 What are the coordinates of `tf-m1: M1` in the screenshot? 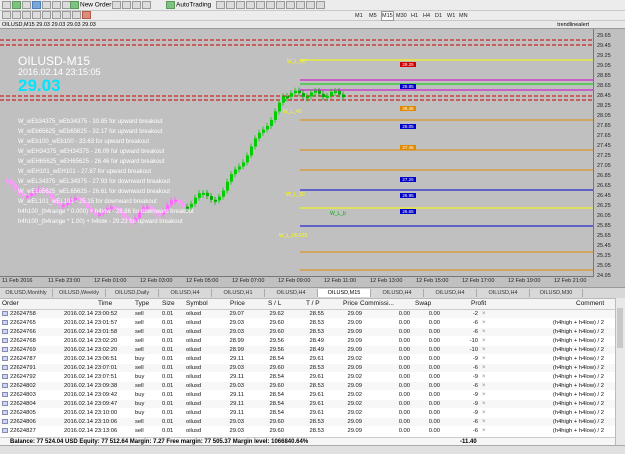 It's located at (359, 16).